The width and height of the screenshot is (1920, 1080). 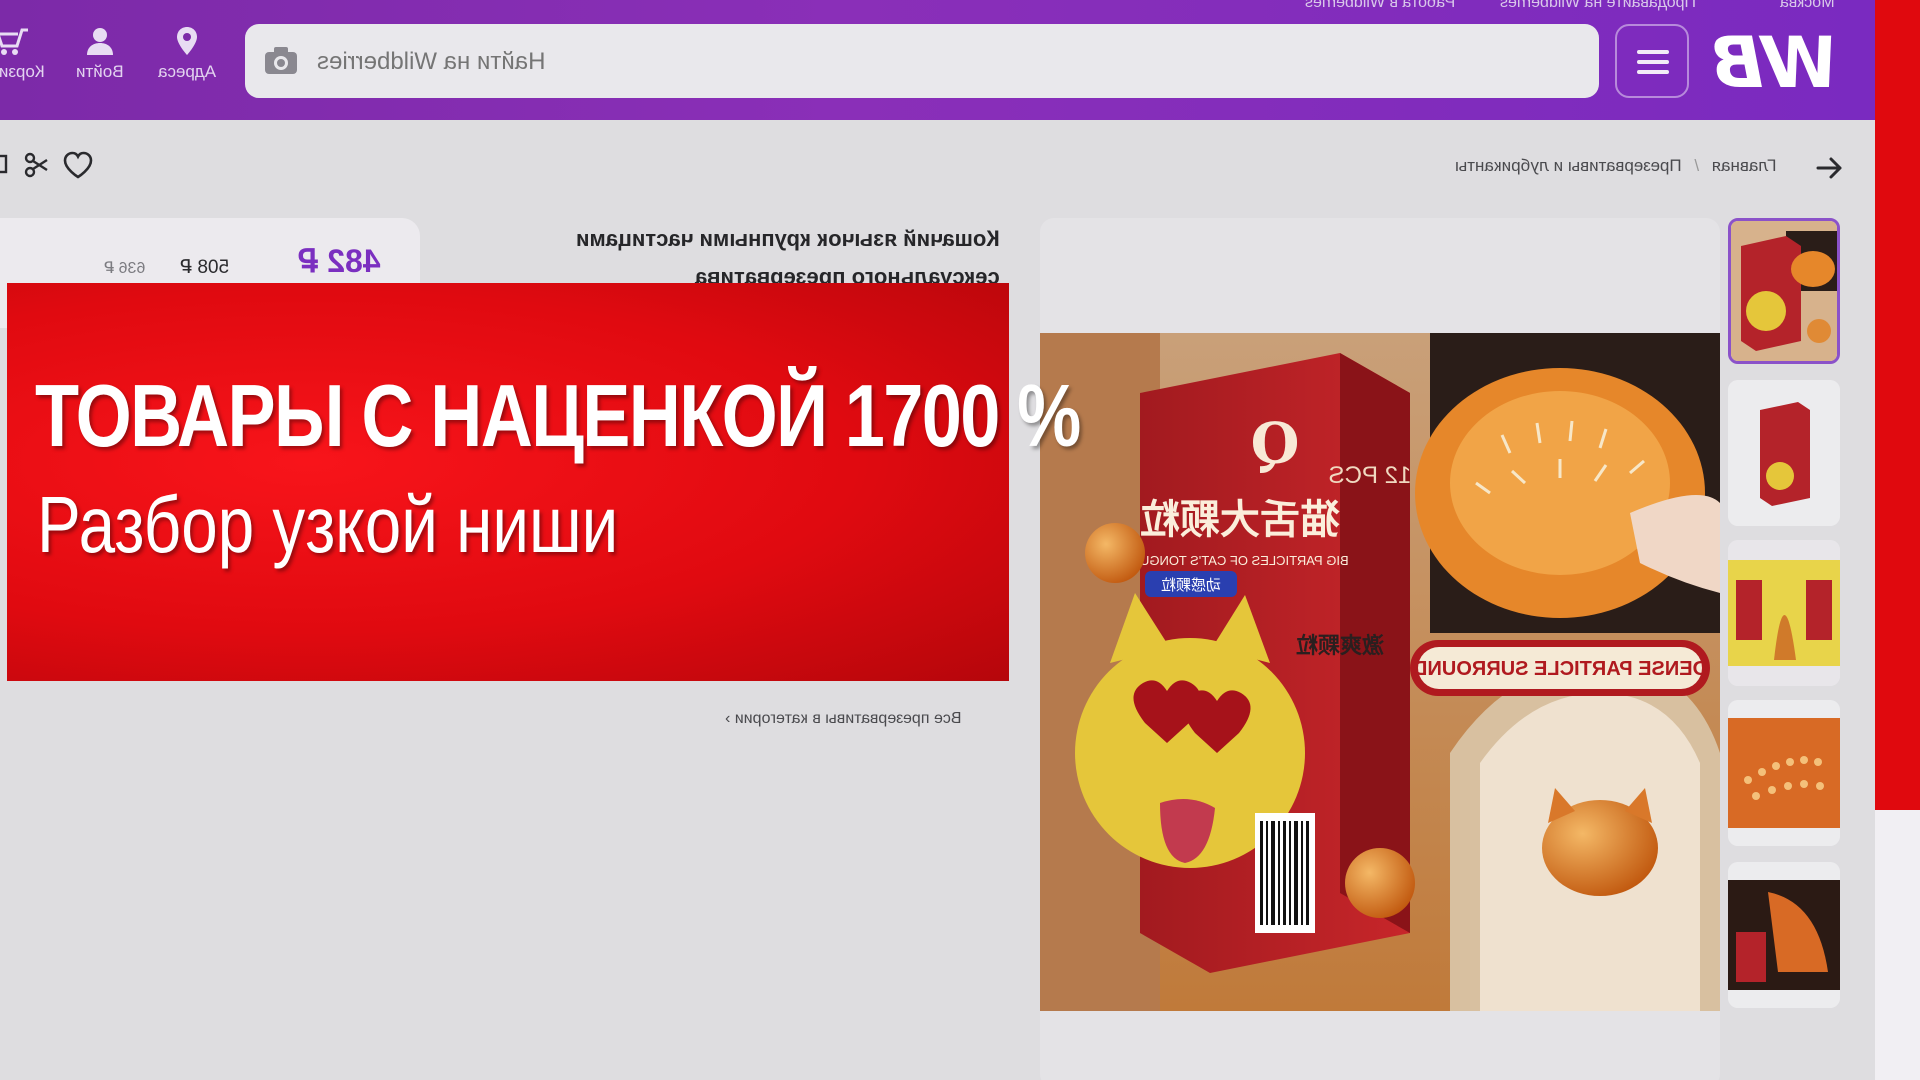 What do you see at coordinates (5, 165) in the screenshot?
I see `compare-icon` at bounding box center [5, 165].